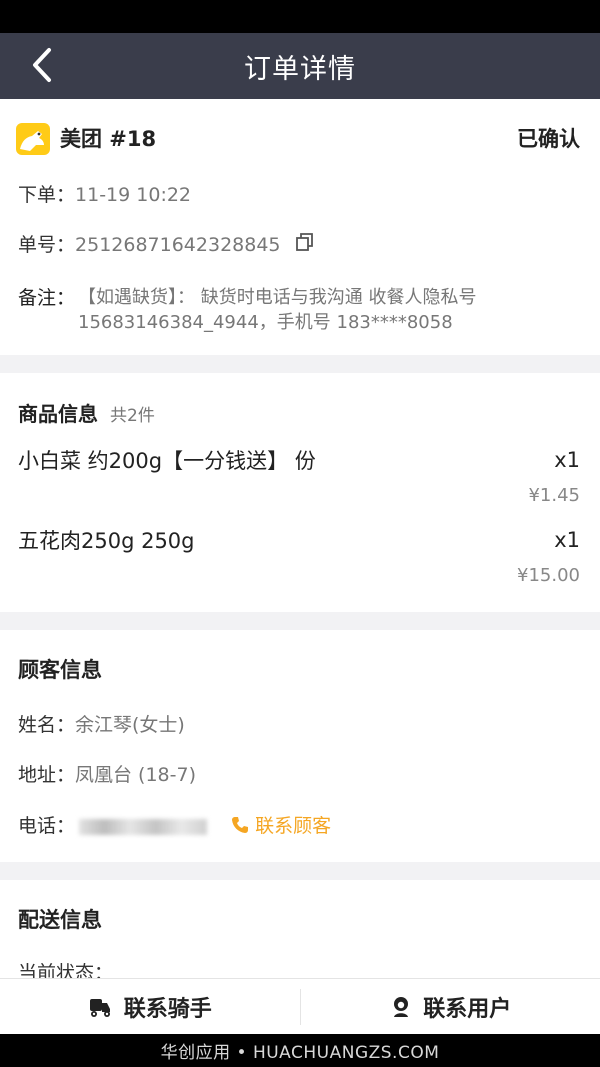 Image resolution: width=600 pixels, height=1067 pixels. What do you see at coordinates (143, 826) in the screenshot?
I see `phone-value-blurred` at bounding box center [143, 826].